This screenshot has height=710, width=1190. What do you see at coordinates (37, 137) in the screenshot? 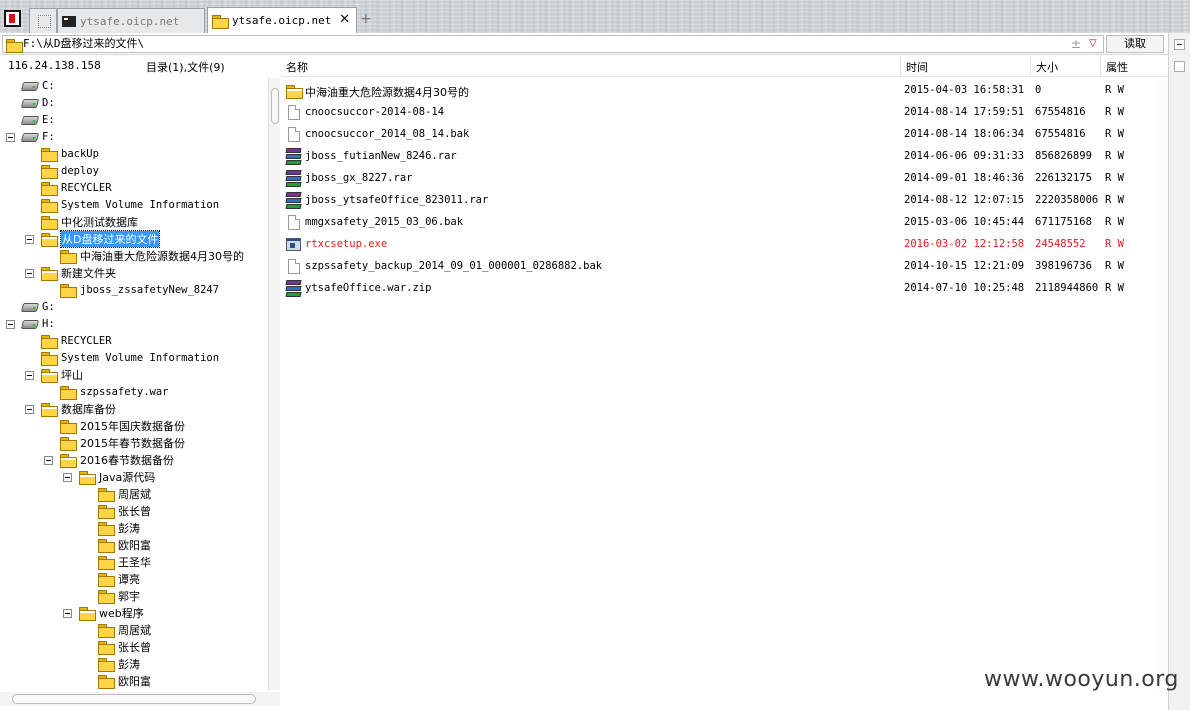
I see `tree-drive: F:` at bounding box center [37, 137].